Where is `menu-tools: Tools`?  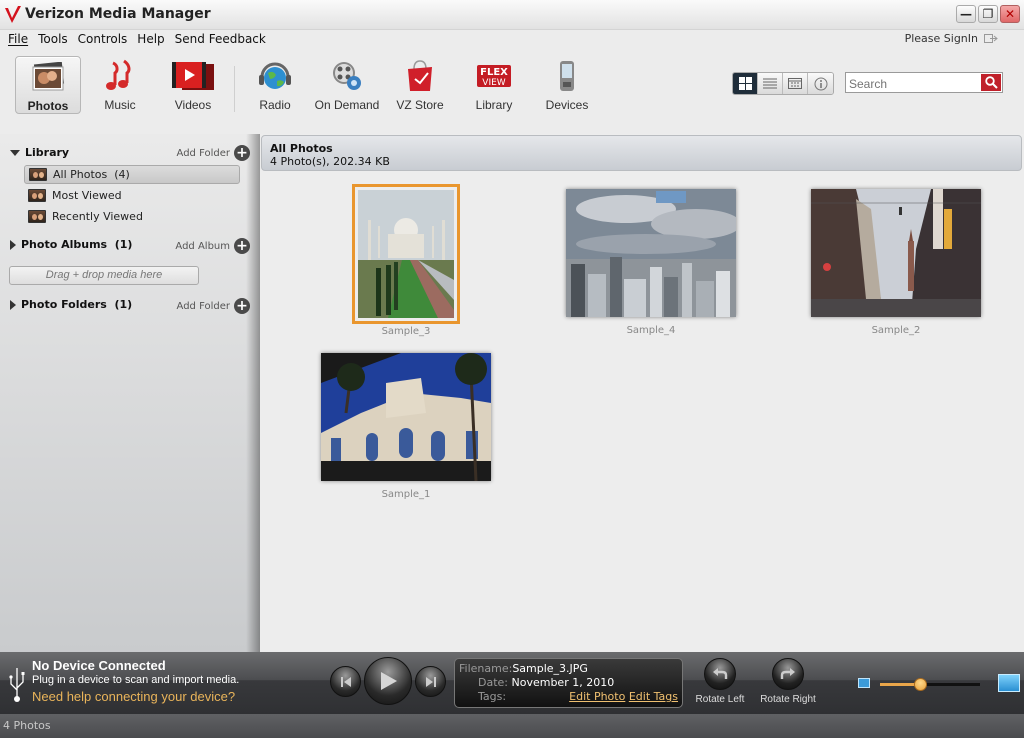 menu-tools: Tools is located at coordinates (53, 39).